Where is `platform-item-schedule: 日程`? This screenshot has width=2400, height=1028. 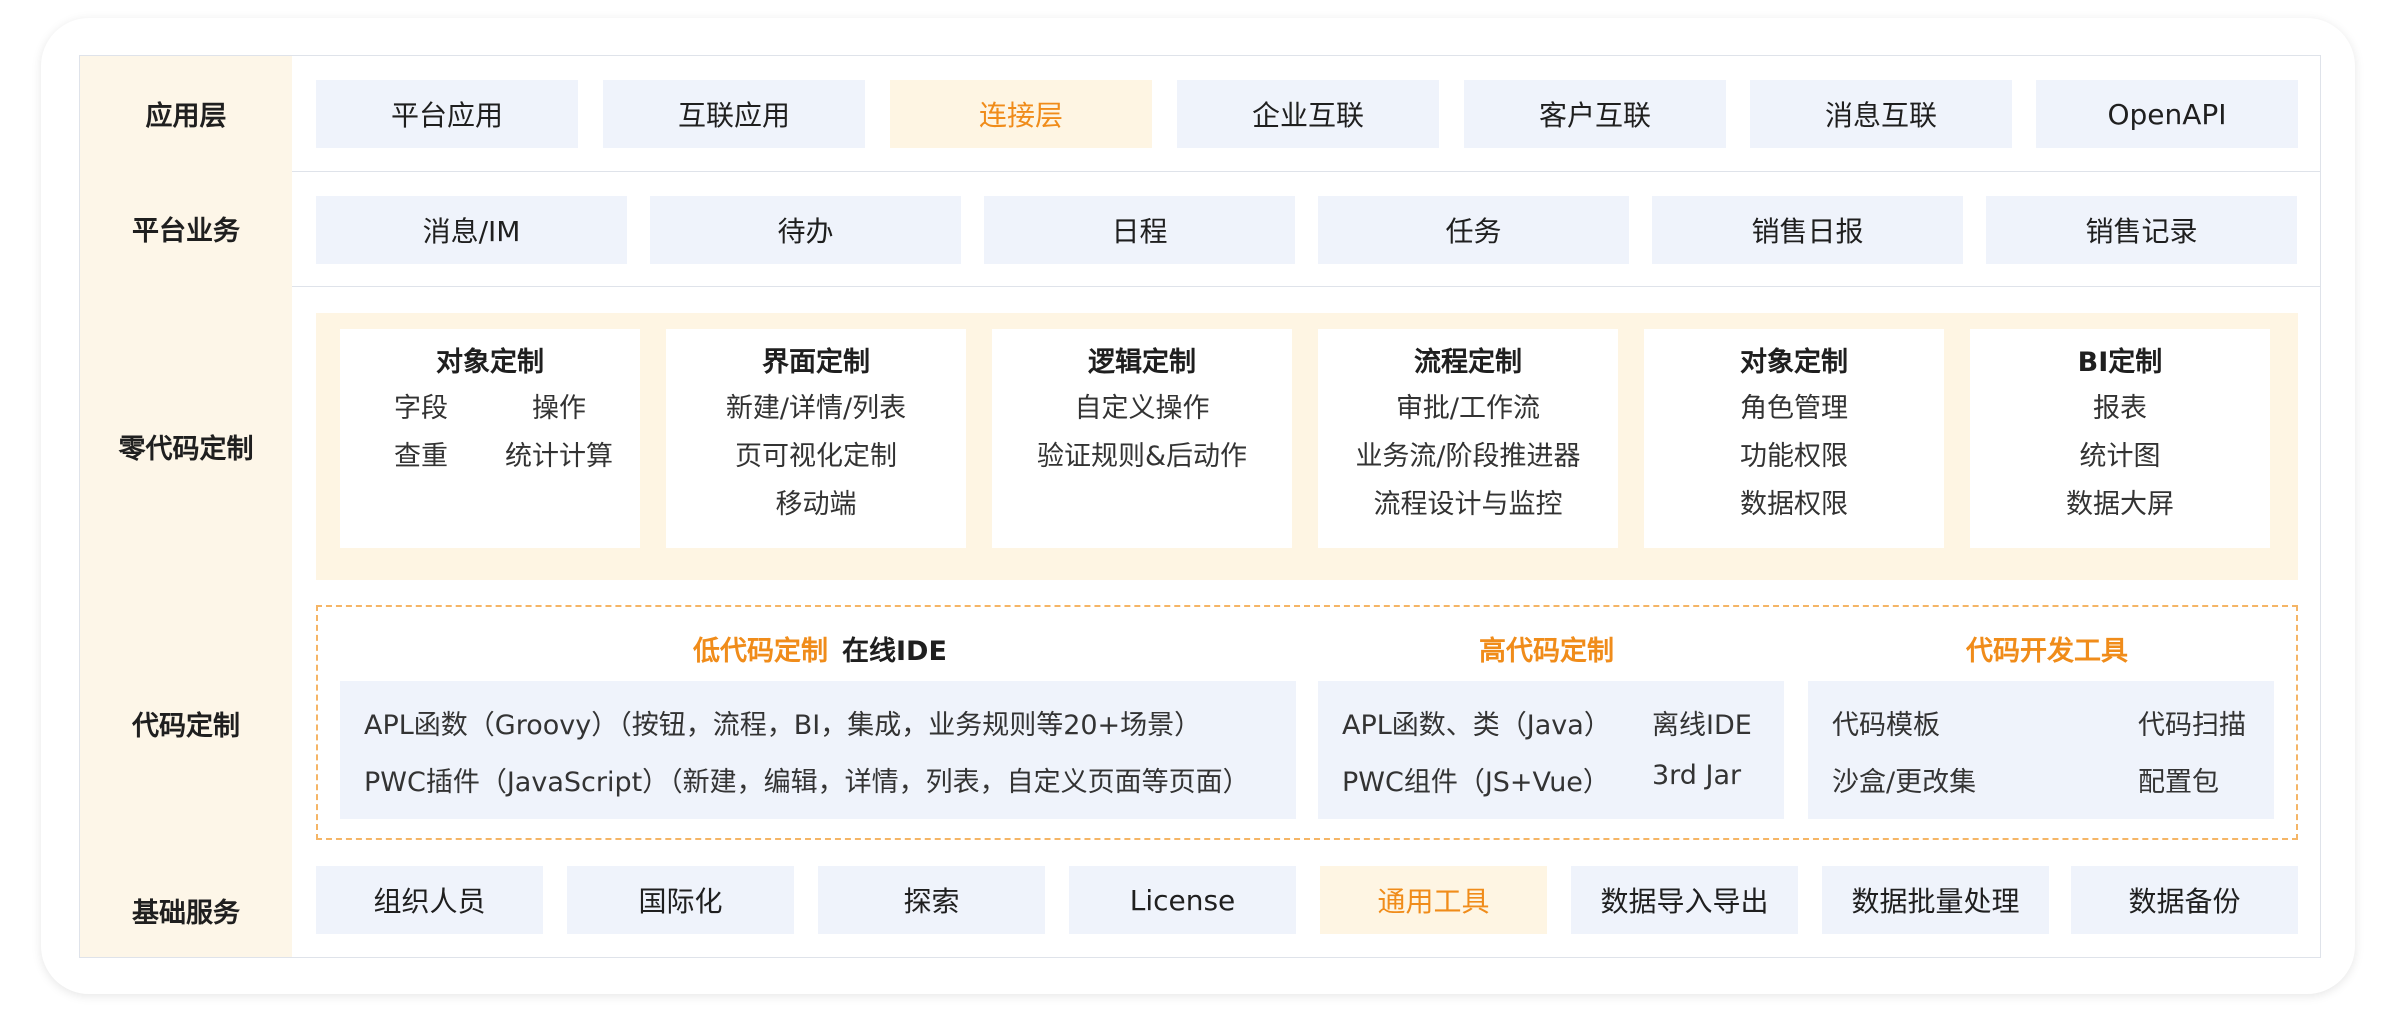 platform-item-schedule: 日程 is located at coordinates (1139, 230).